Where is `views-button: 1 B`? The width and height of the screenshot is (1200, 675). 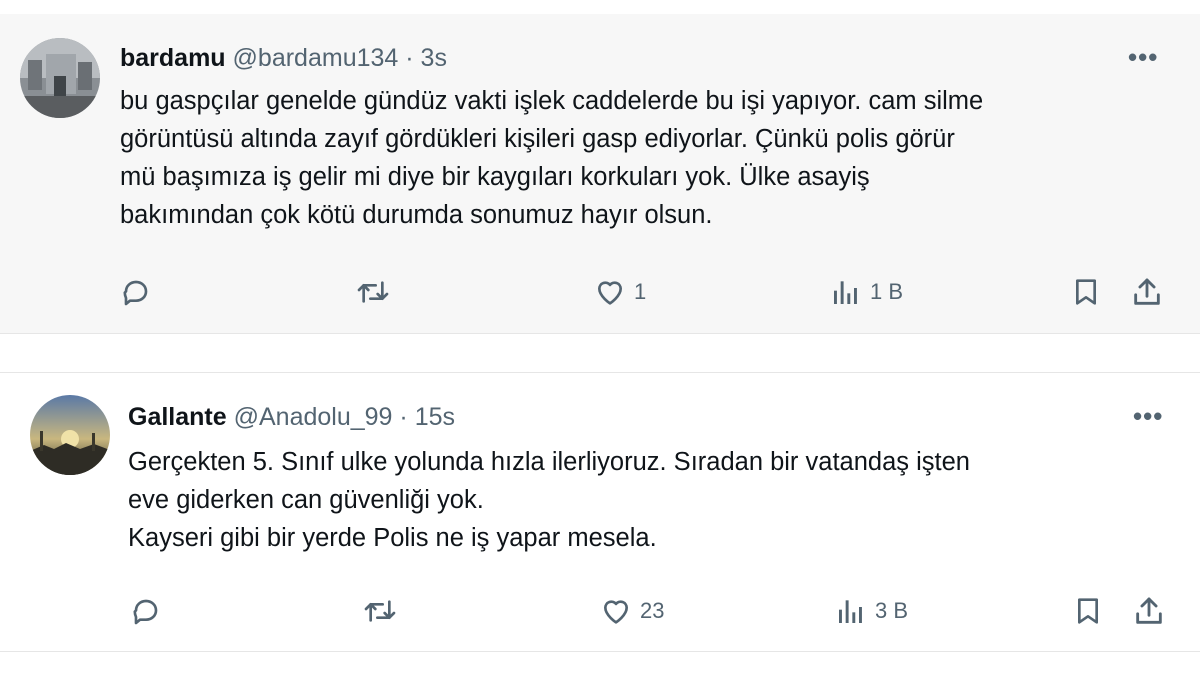 views-button: 1 B is located at coordinates (866, 292).